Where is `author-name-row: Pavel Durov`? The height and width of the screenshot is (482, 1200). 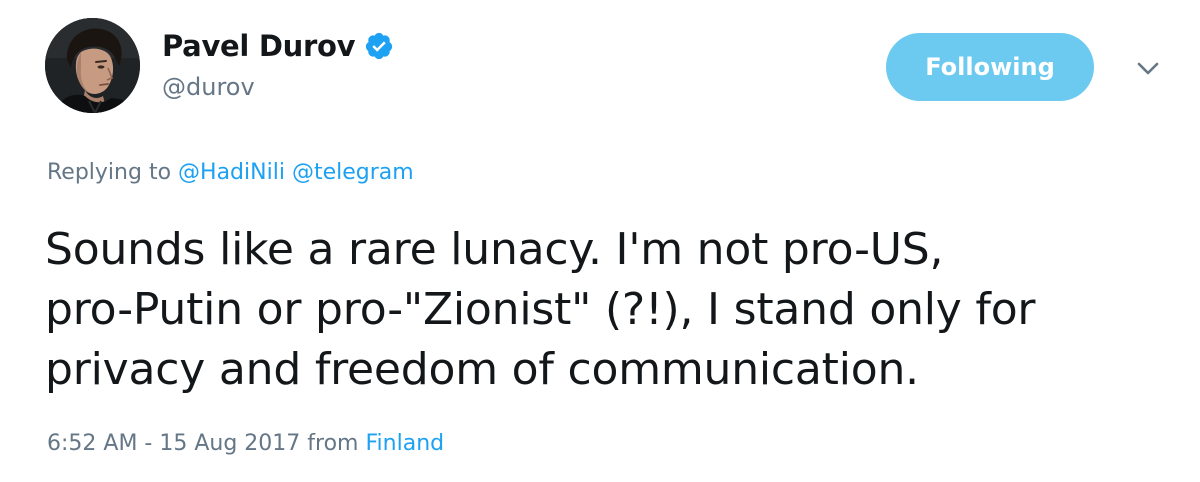
author-name-row: Pavel Durov is located at coordinates (278, 46).